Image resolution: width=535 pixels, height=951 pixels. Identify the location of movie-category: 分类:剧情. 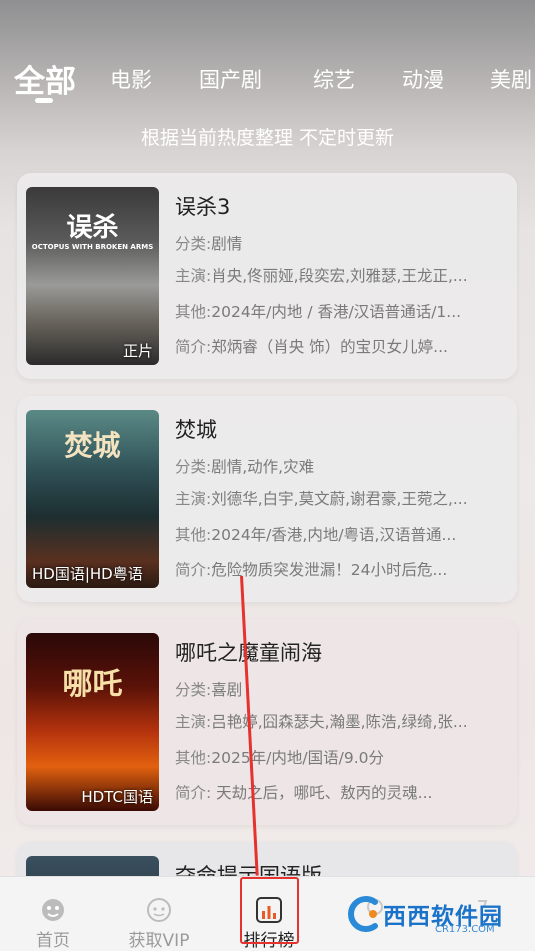
(209, 244).